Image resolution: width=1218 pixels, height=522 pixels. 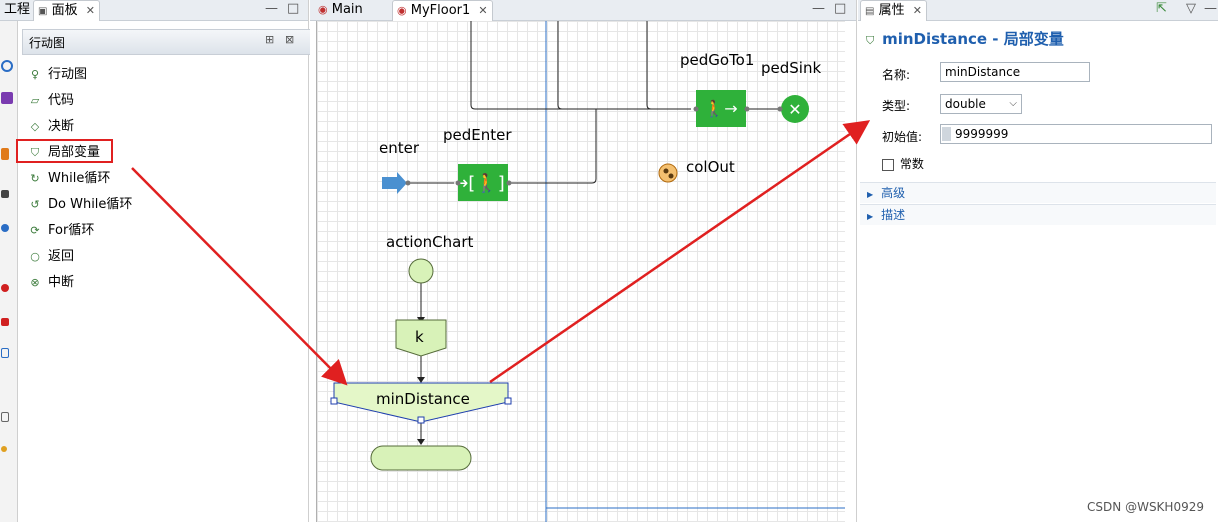 What do you see at coordinates (1145, 507) in the screenshot?
I see `watermark-text: CSDN @WSKH0929` at bounding box center [1145, 507].